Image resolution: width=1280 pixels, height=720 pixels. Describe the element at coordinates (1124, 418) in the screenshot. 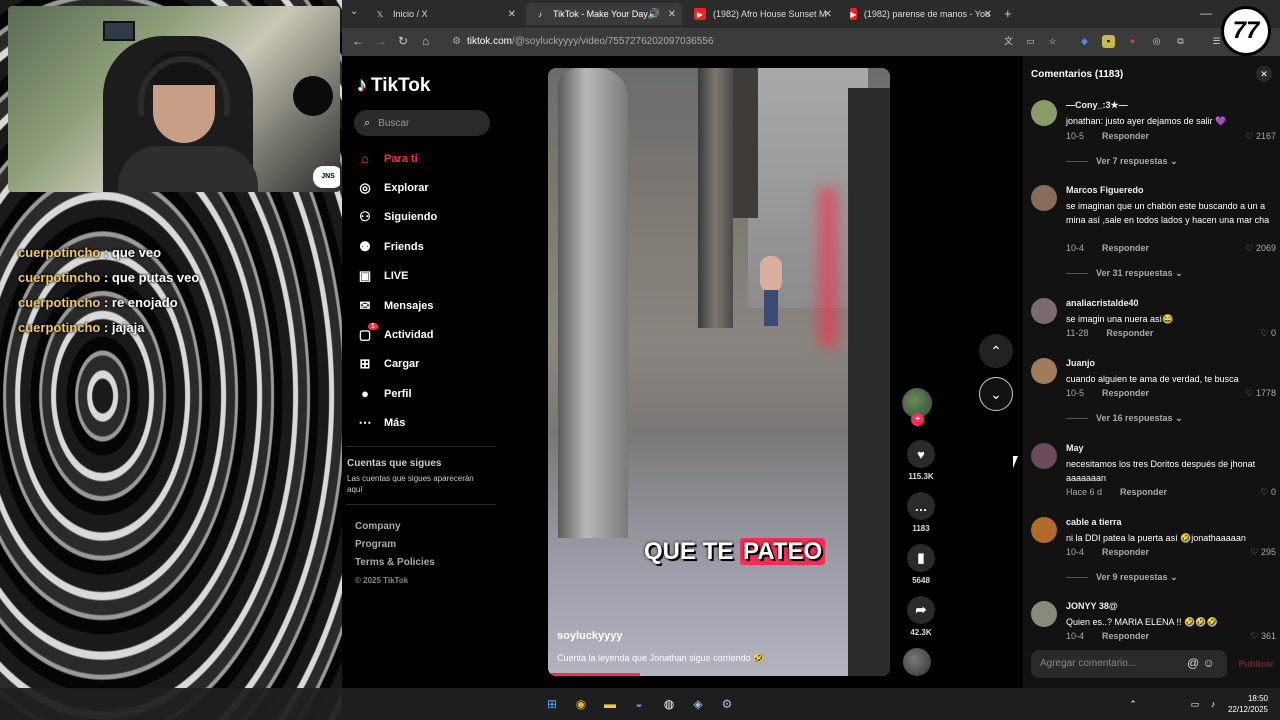

I see `view-replies-button: Ver 16 respuestas ⌄` at that location.